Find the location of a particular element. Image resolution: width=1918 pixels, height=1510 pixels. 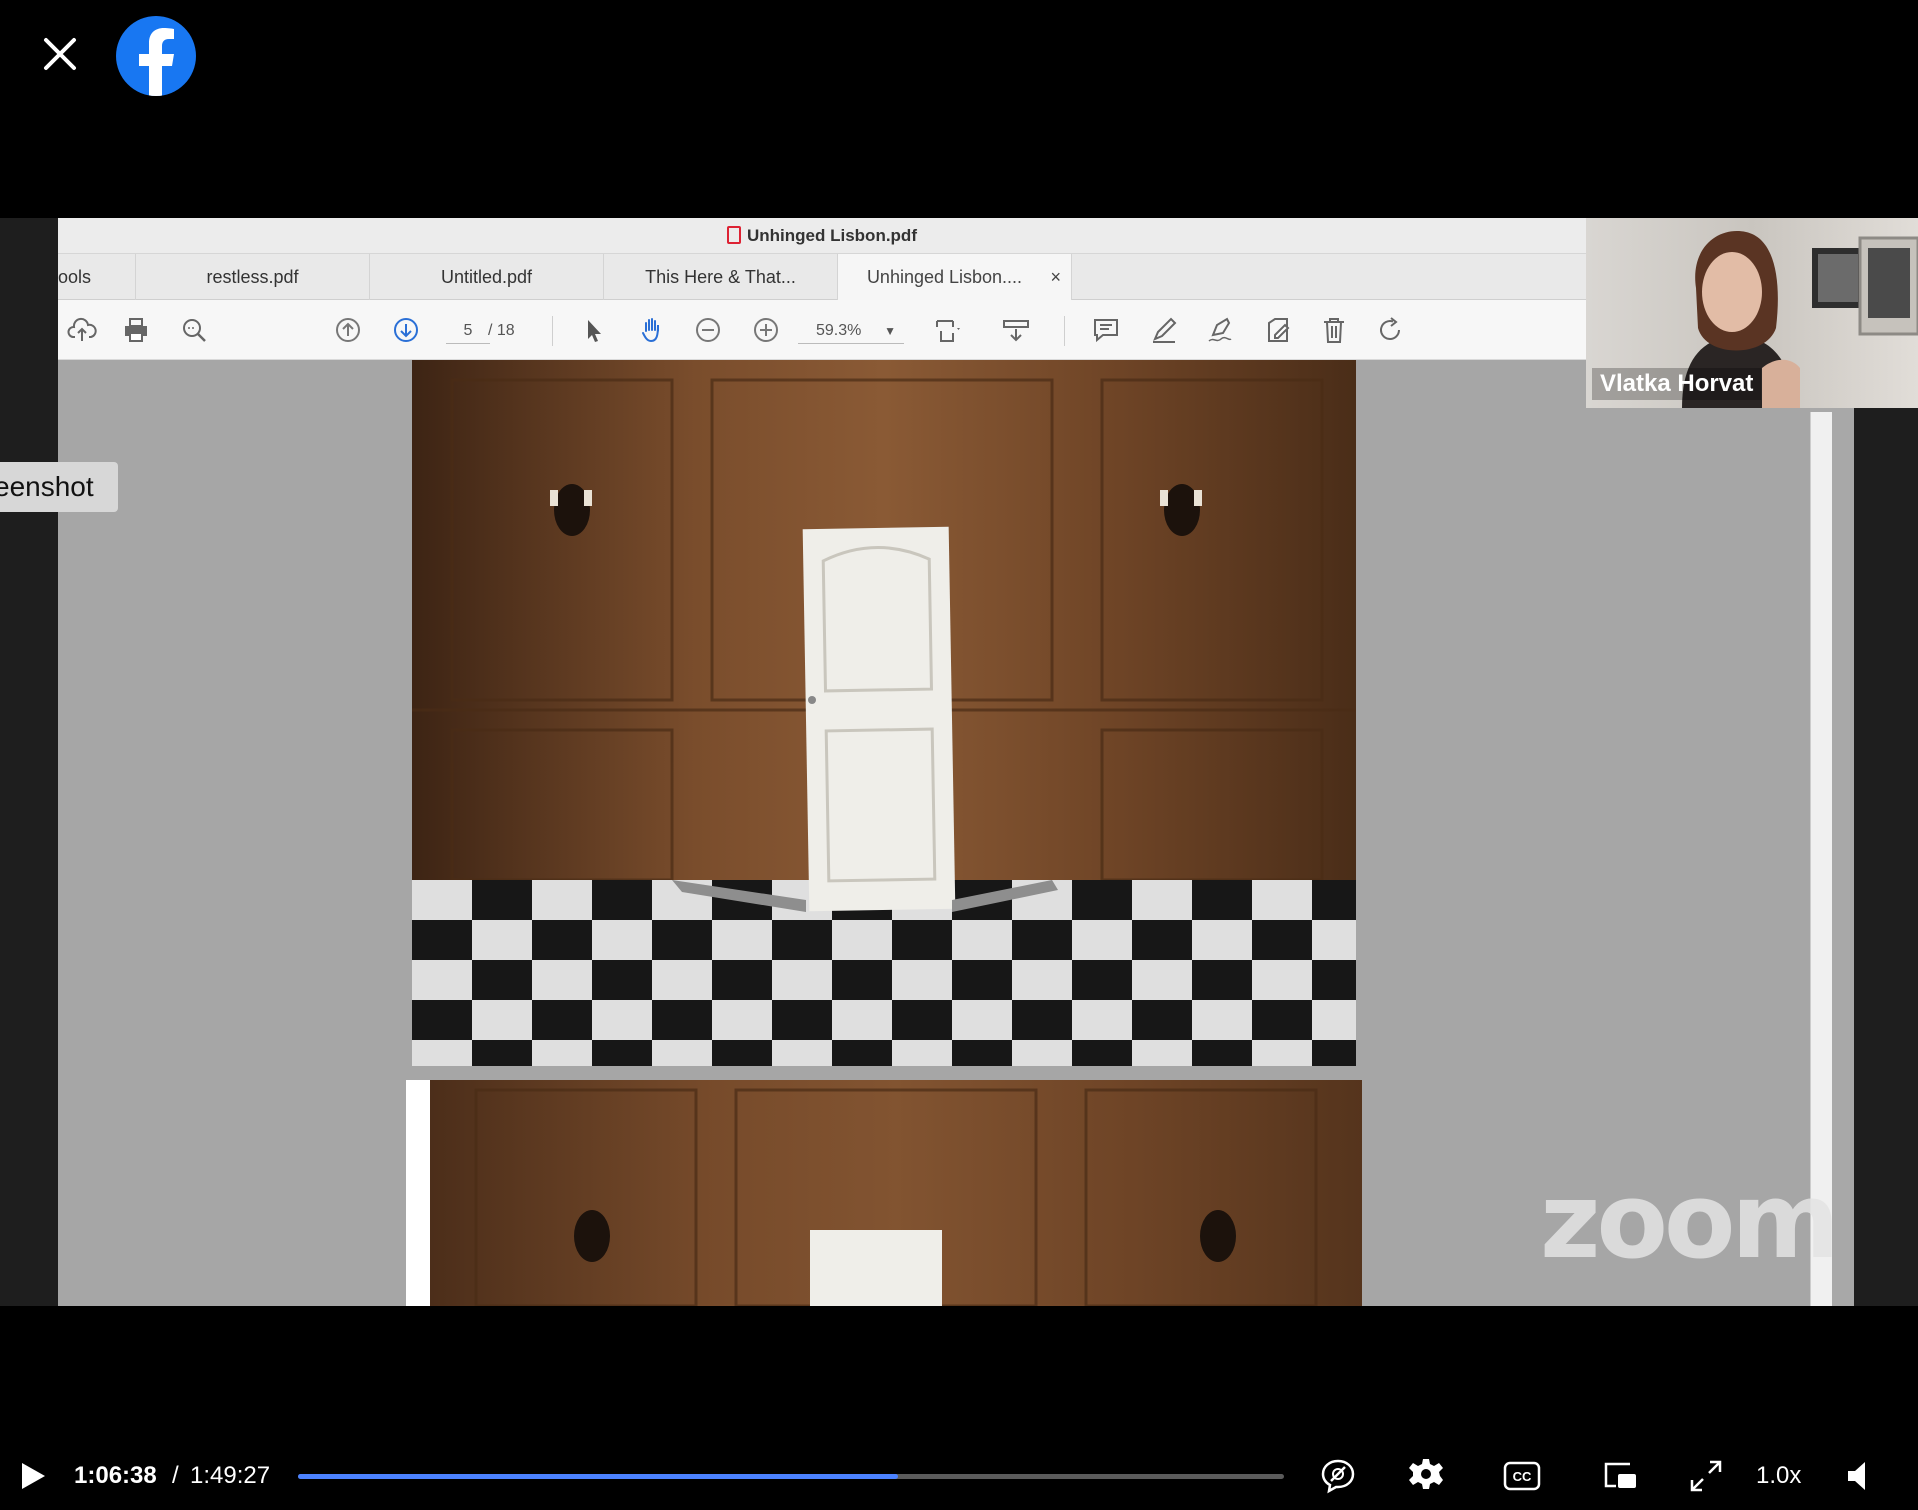

edit-document-icon is located at coordinates (1278, 330).